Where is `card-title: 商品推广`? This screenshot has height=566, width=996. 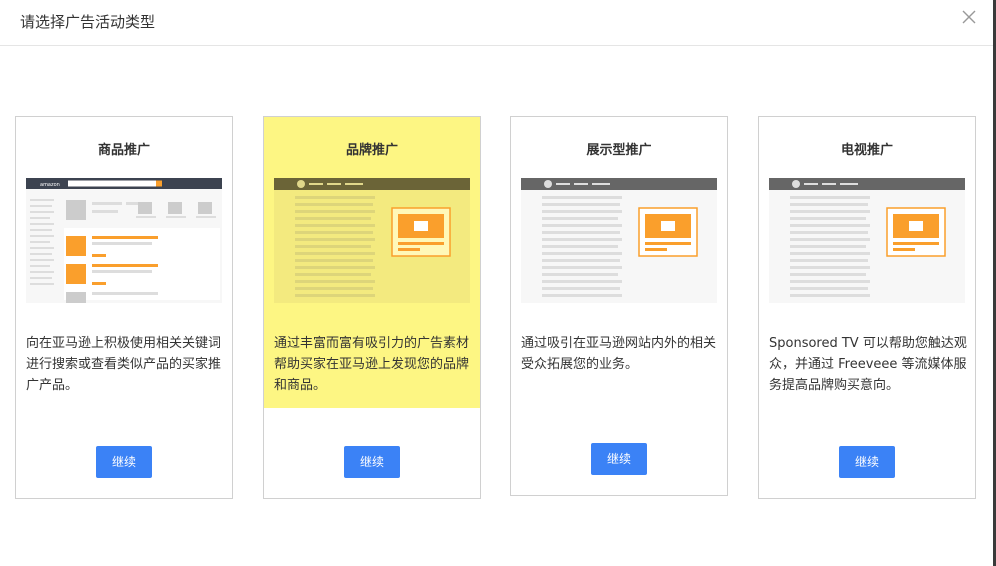 card-title: 商品推广 is located at coordinates (123, 150).